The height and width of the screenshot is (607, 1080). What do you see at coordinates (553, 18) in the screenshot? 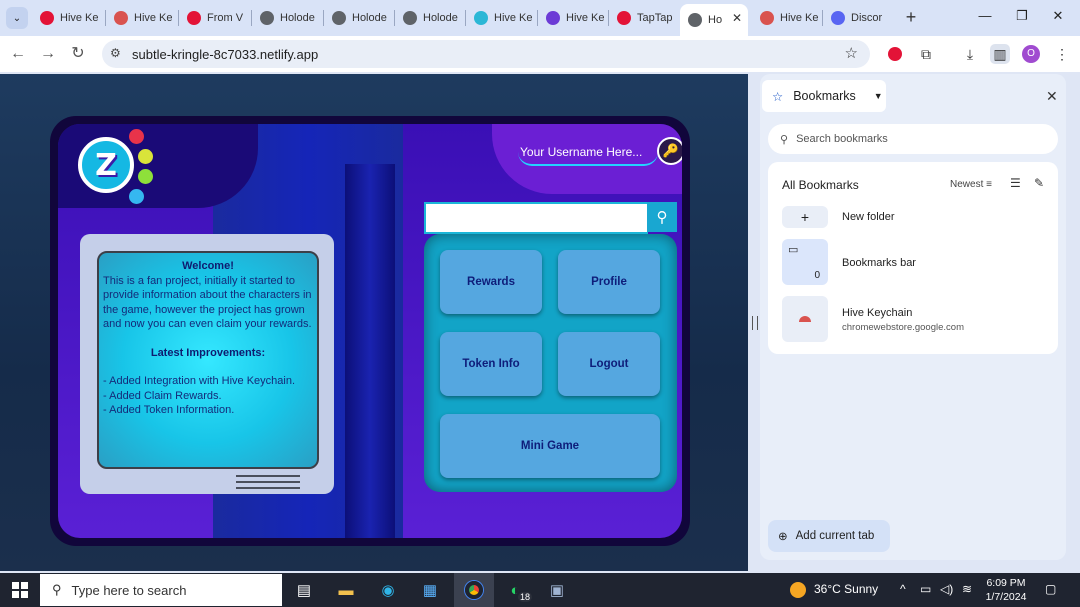
I see `play-store-favicon-icon` at bounding box center [553, 18].